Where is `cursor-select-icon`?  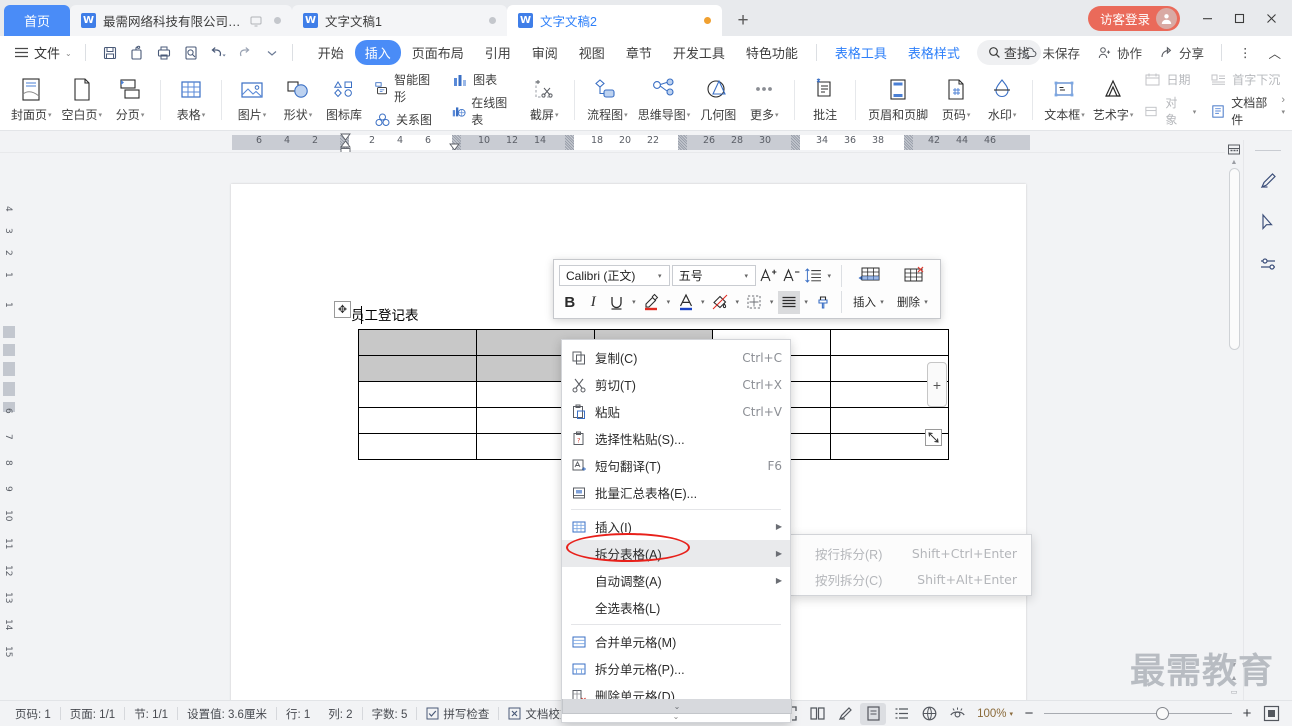
cursor-select-icon is located at coordinates (1268, 222).